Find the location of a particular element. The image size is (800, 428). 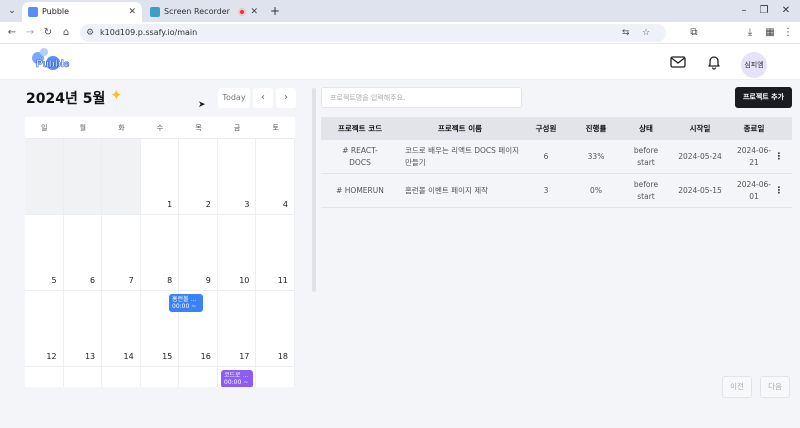

project-name: 홈런볼 이벤트 페이지 제작 is located at coordinates (447, 190).